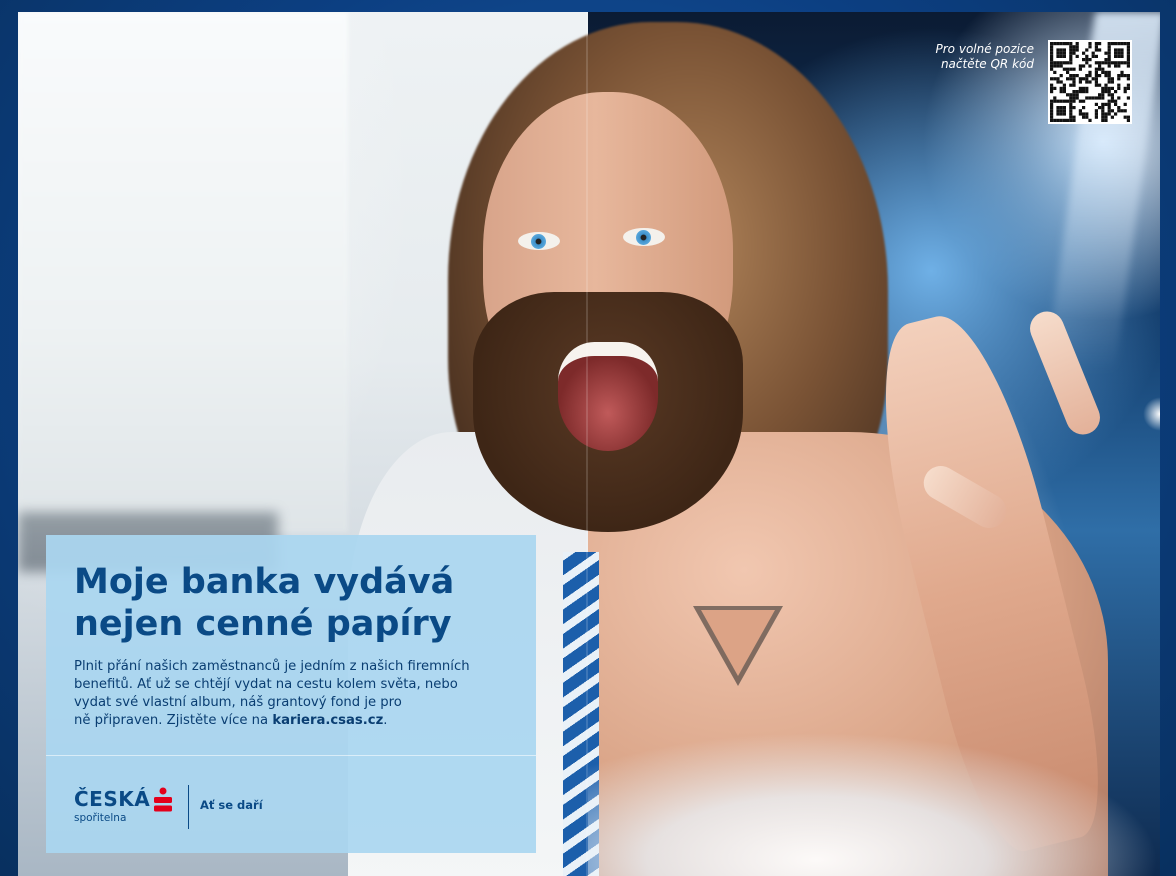 This screenshot has height=876, width=1176. What do you see at coordinates (1090, 82) in the screenshot?
I see `qr-code-icon` at bounding box center [1090, 82].